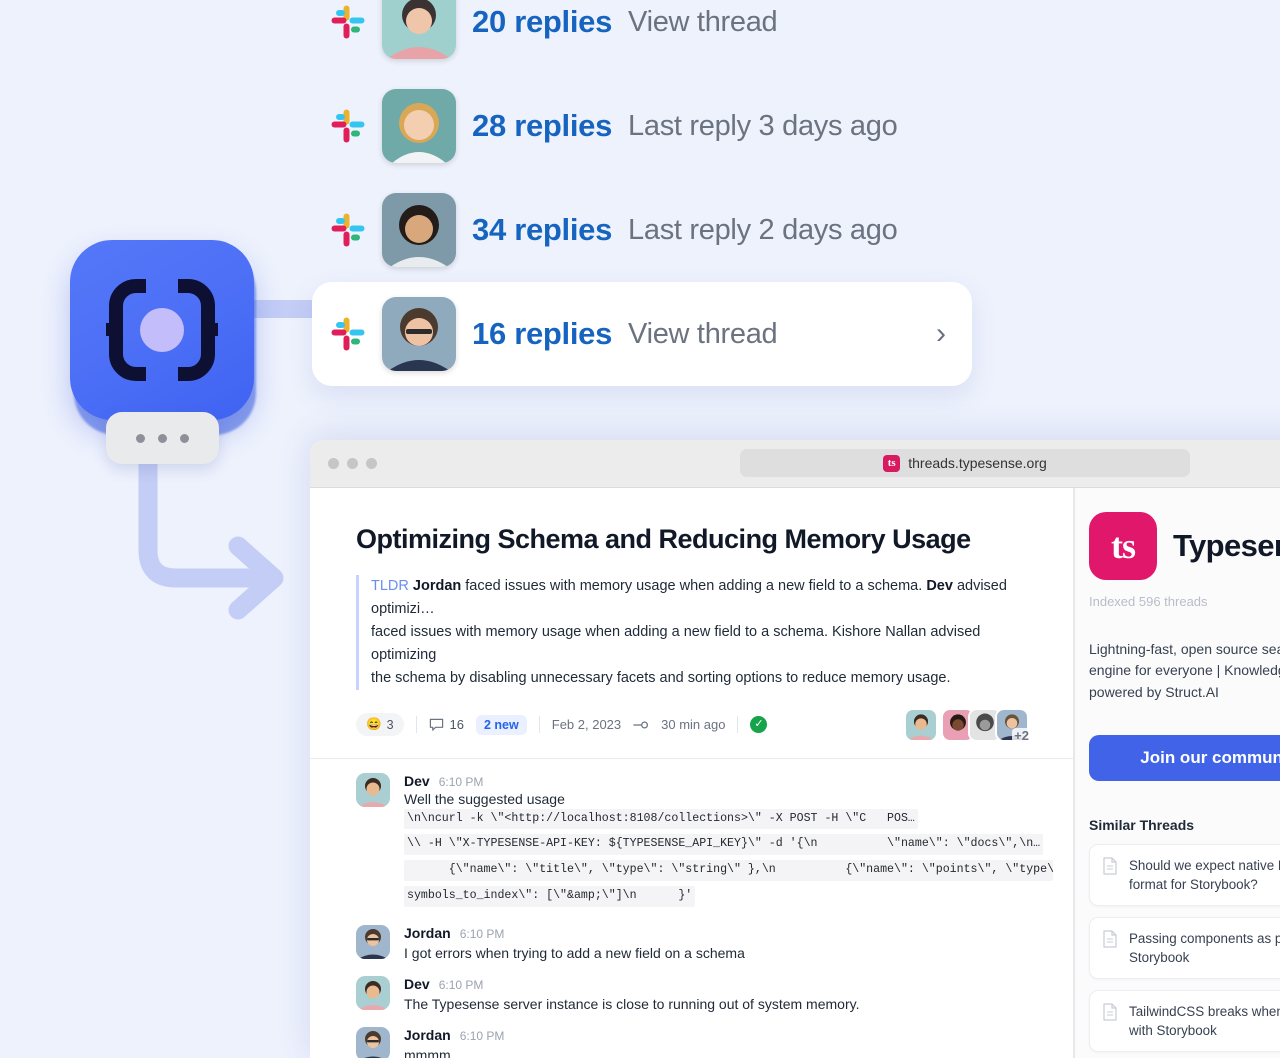 Image resolution: width=1280 pixels, height=1058 pixels. What do you see at coordinates (939, 586) in the screenshot?
I see `tldr-name-2: Dev` at bounding box center [939, 586].